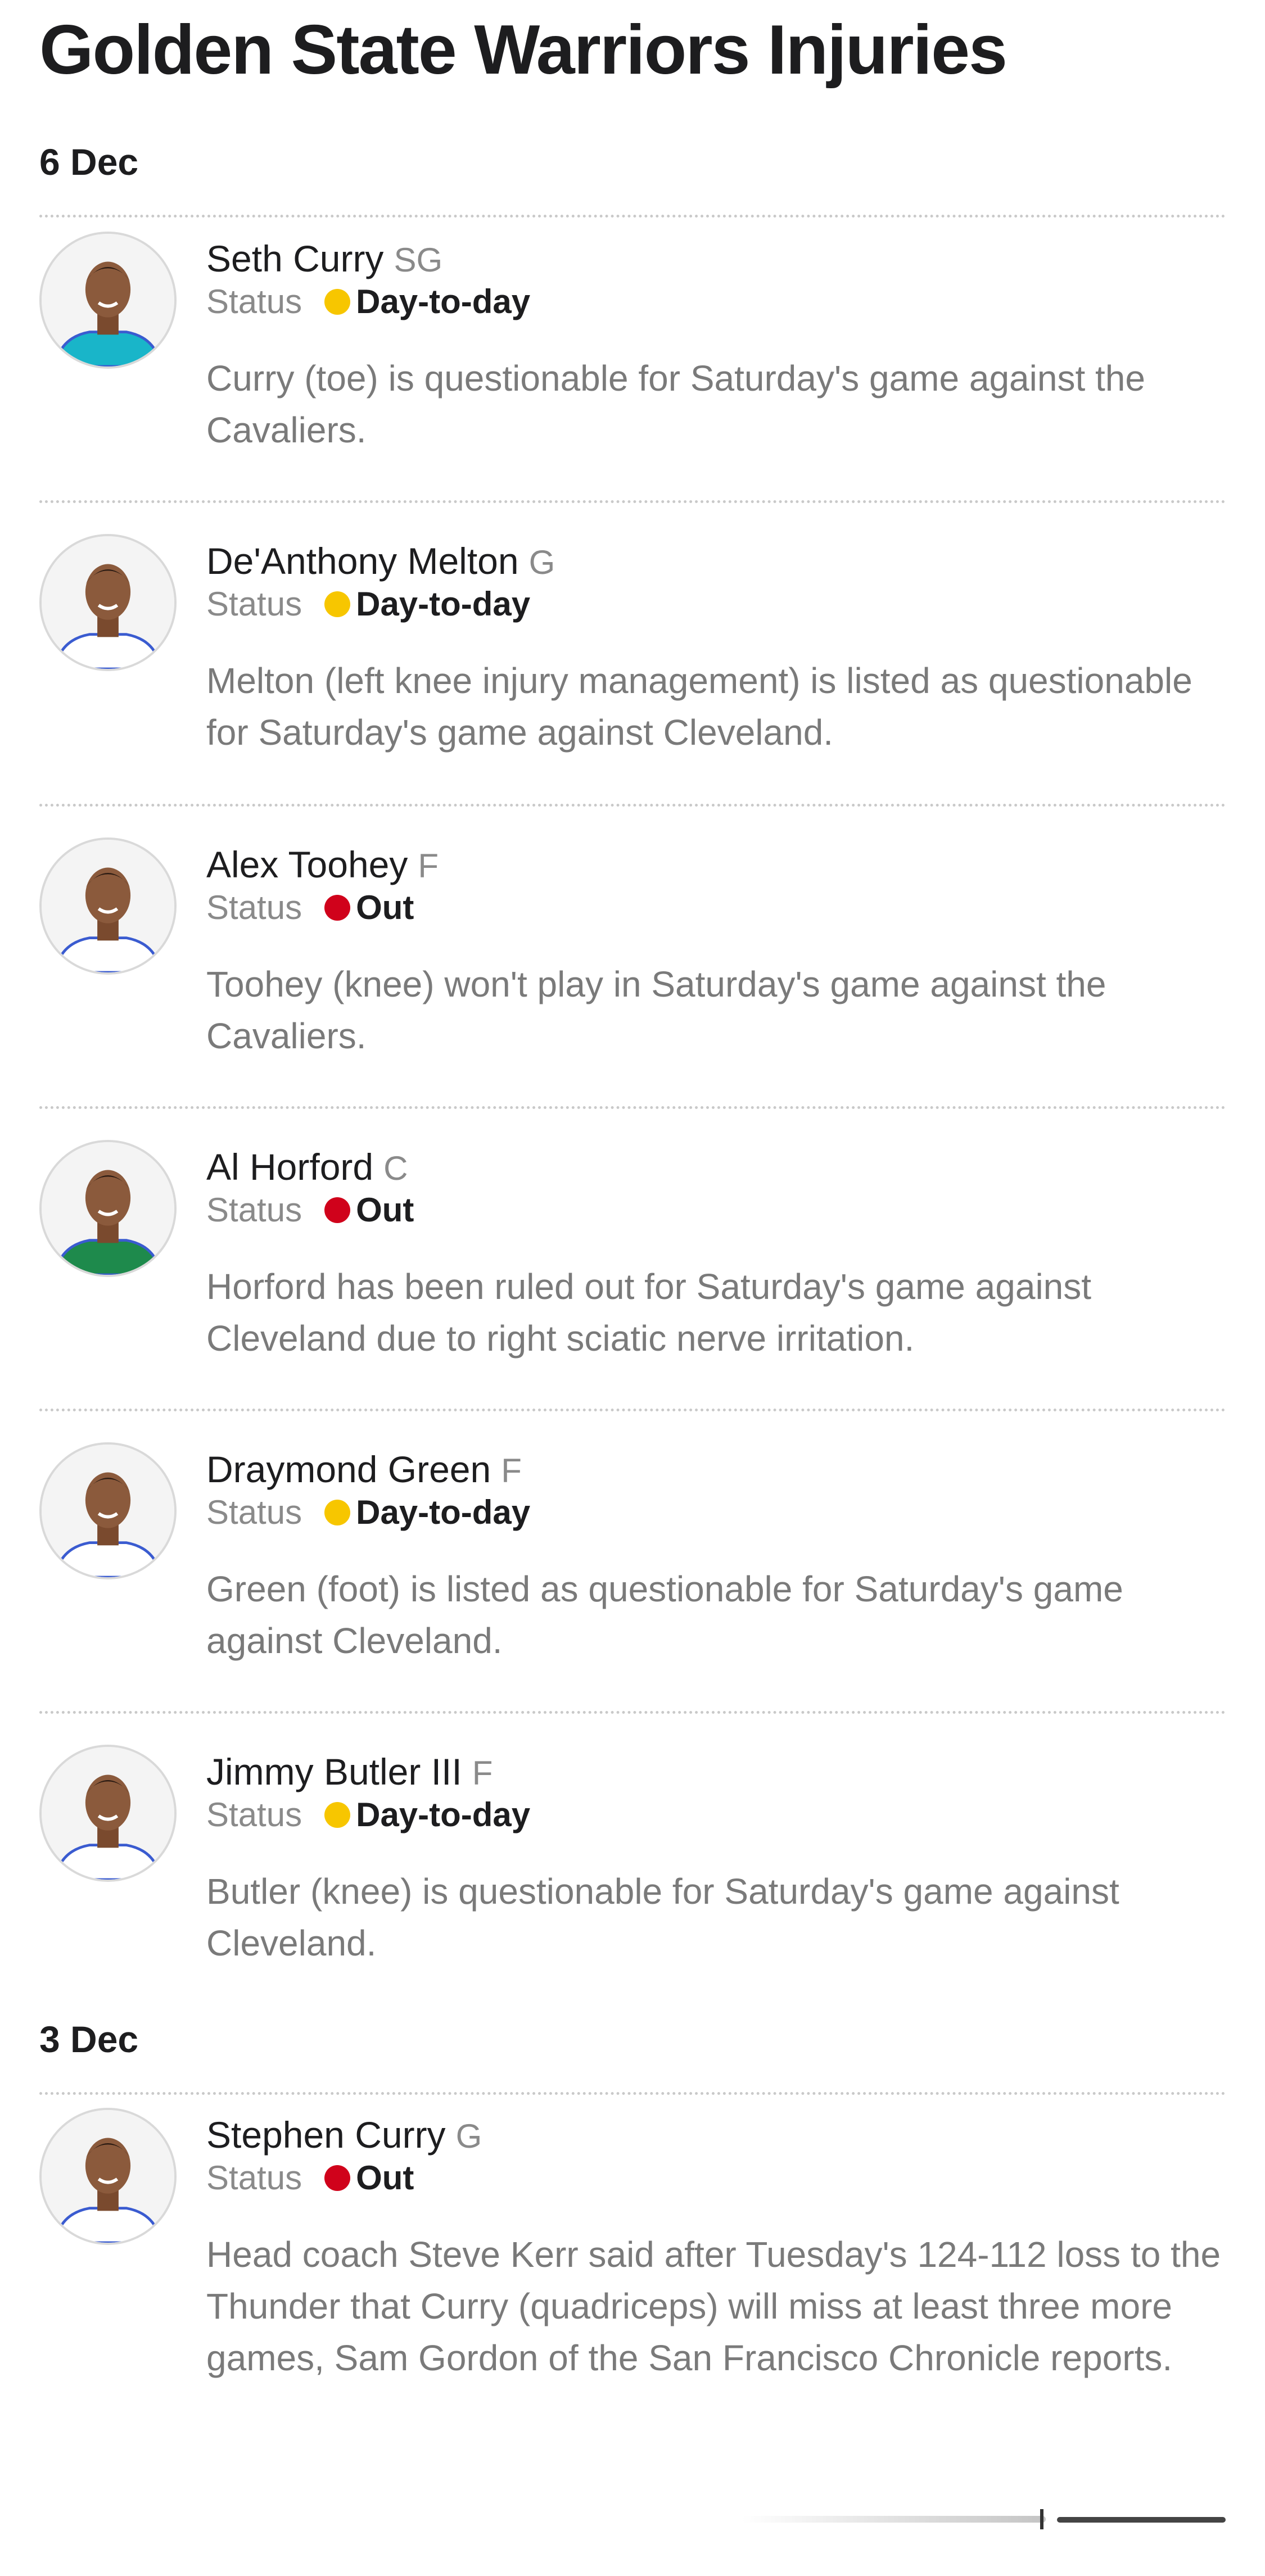  I want to click on player-name-line: Seth Curry SG, so click(324, 258).